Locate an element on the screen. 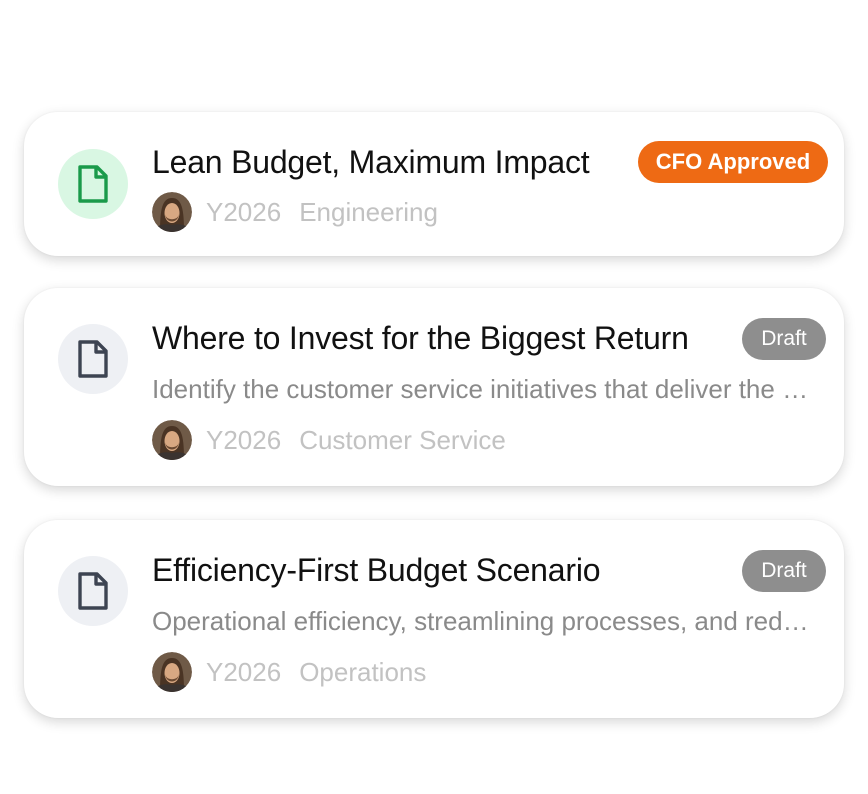 This screenshot has width=868, height=794. scenario-meta: Y2026 Customer Service is located at coordinates (329, 440).